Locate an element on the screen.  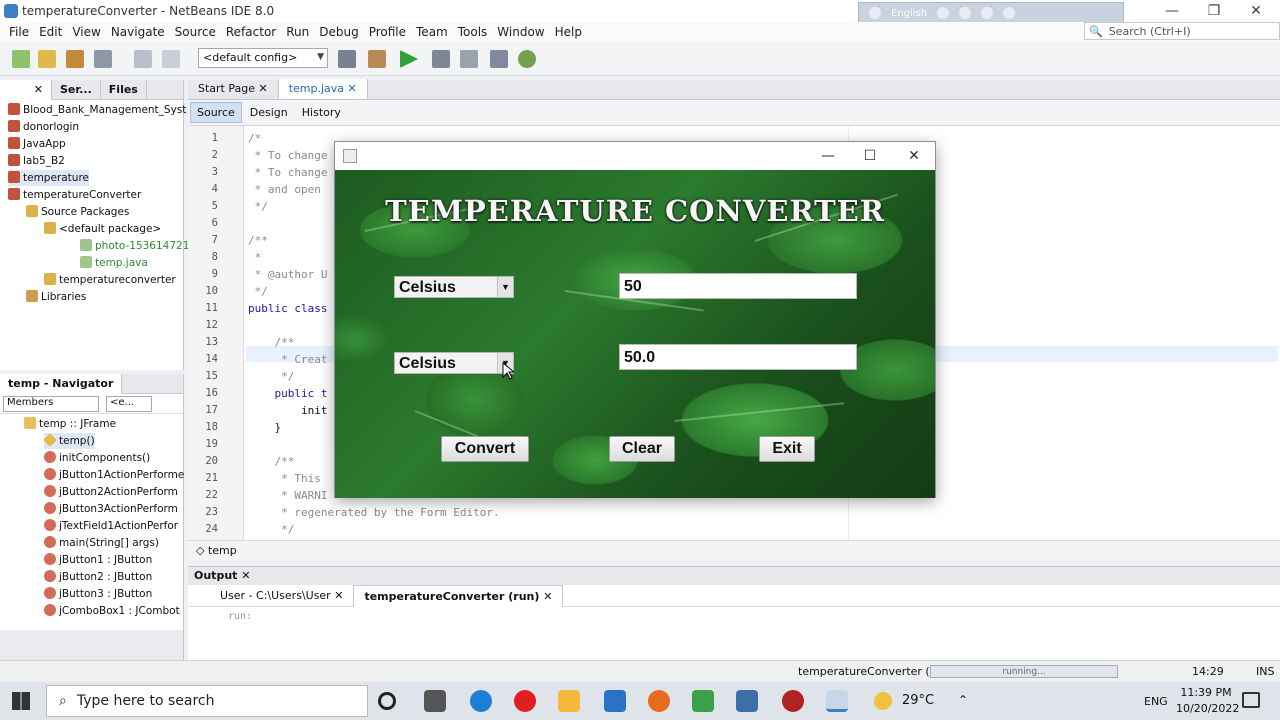
new-file-icon is located at coordinates (21, 59).